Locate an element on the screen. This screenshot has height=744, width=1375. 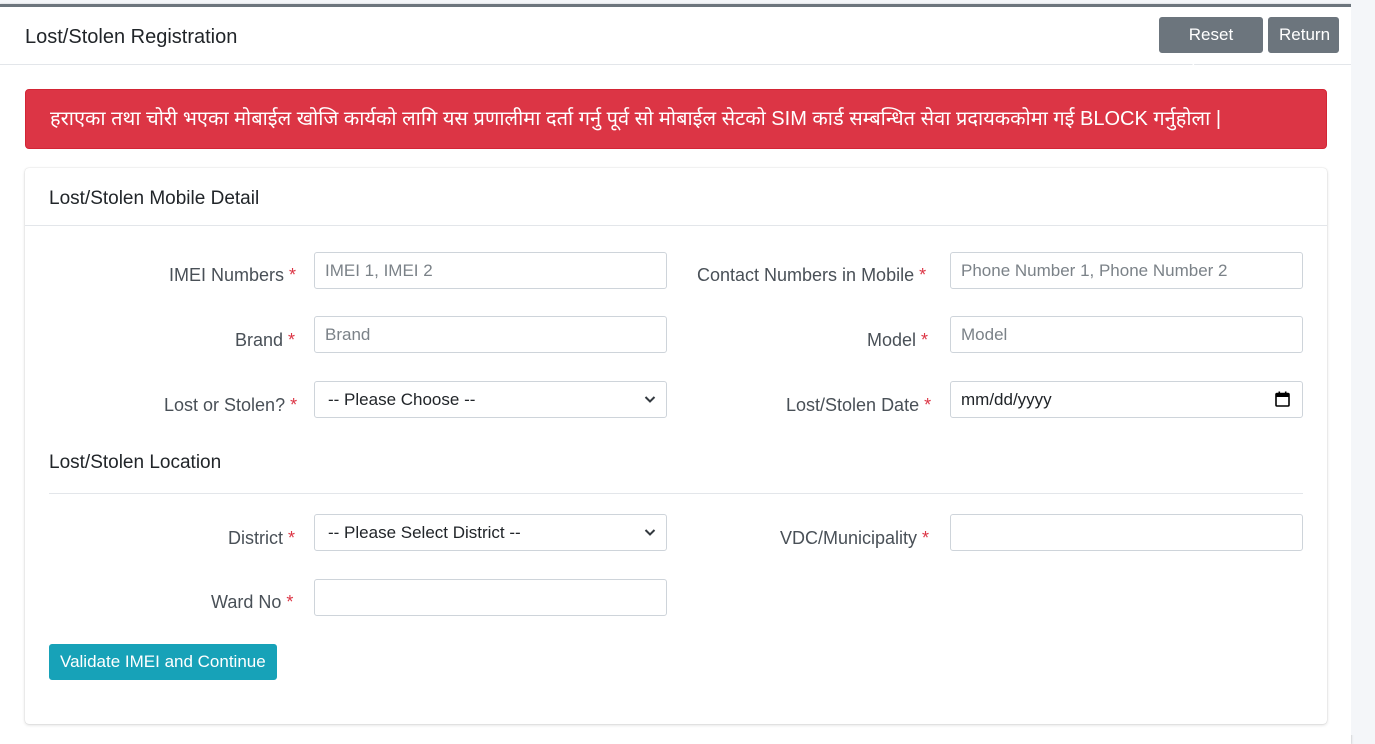
ward-no-label-text: Ward No is located at coordinates (246, 602).